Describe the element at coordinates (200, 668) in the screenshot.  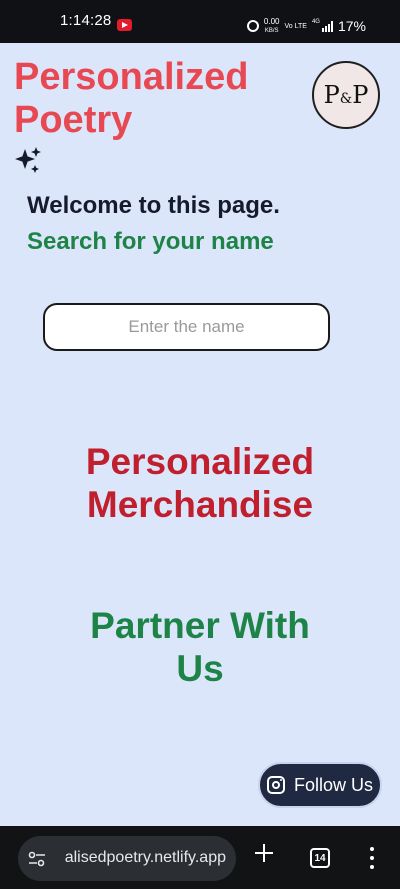
I see `partner-link-line2: Us` at that location.